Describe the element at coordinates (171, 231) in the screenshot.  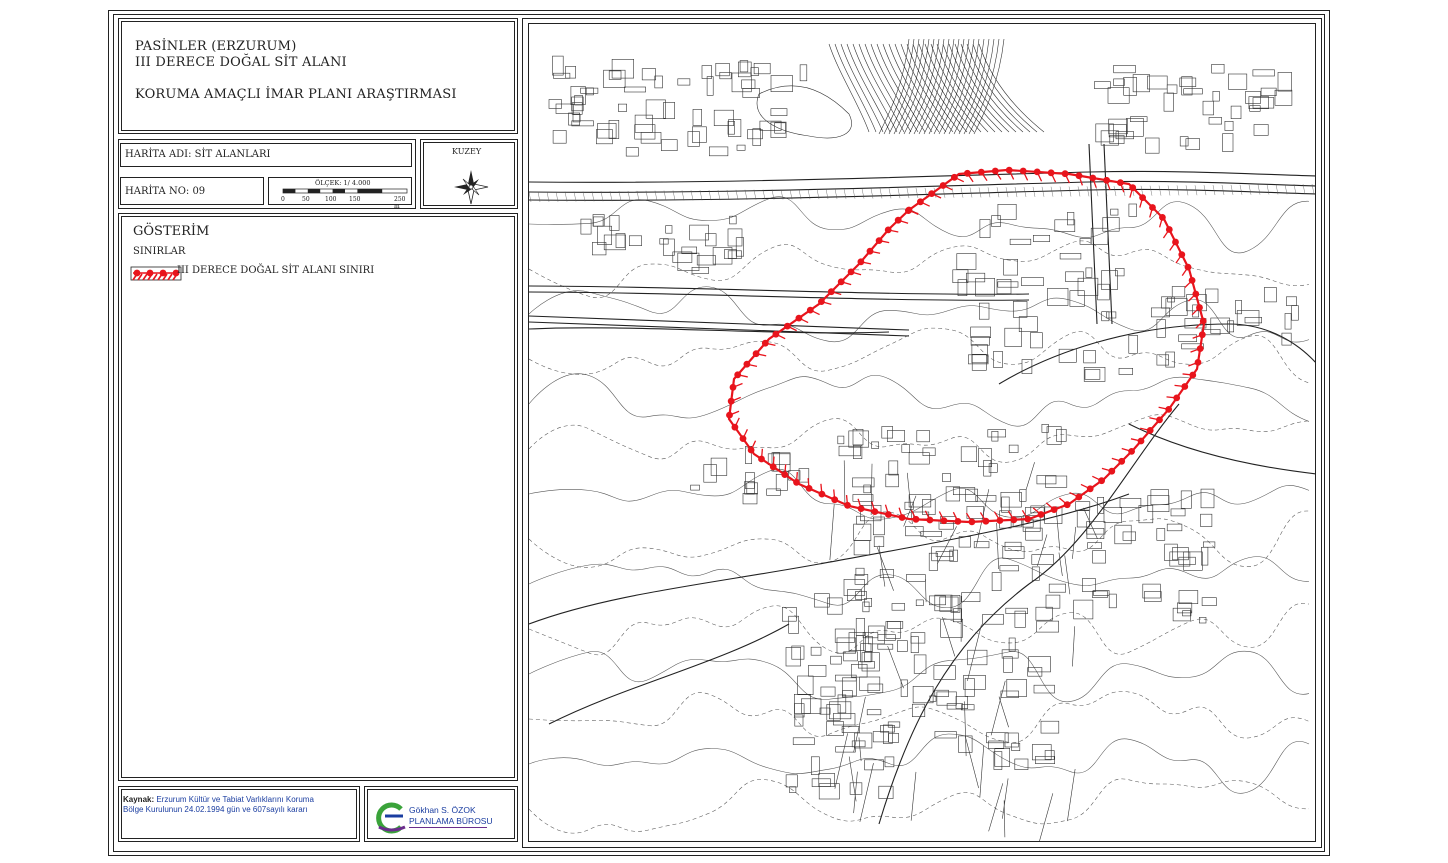
I see `legend-title: GÖSTERİM` at that location.